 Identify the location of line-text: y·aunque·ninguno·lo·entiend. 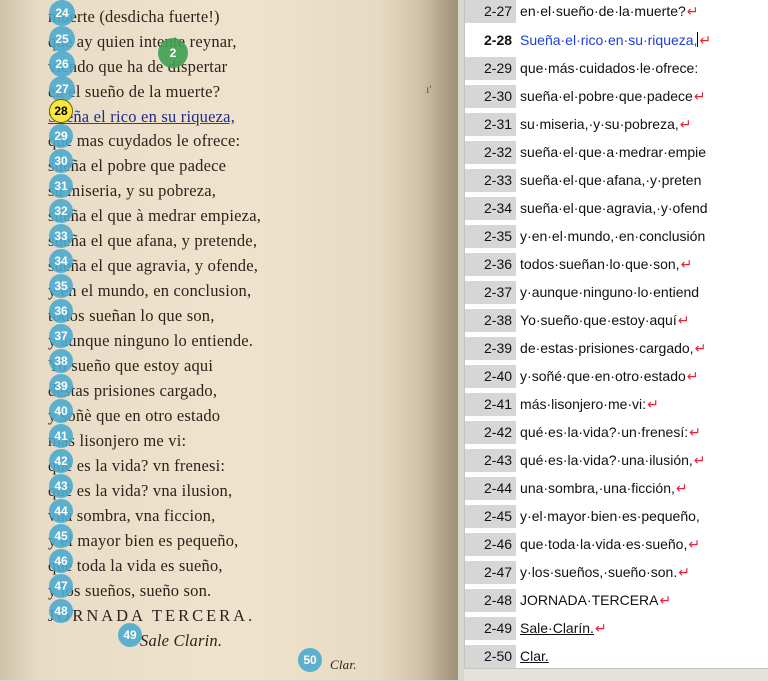
(609, 292).